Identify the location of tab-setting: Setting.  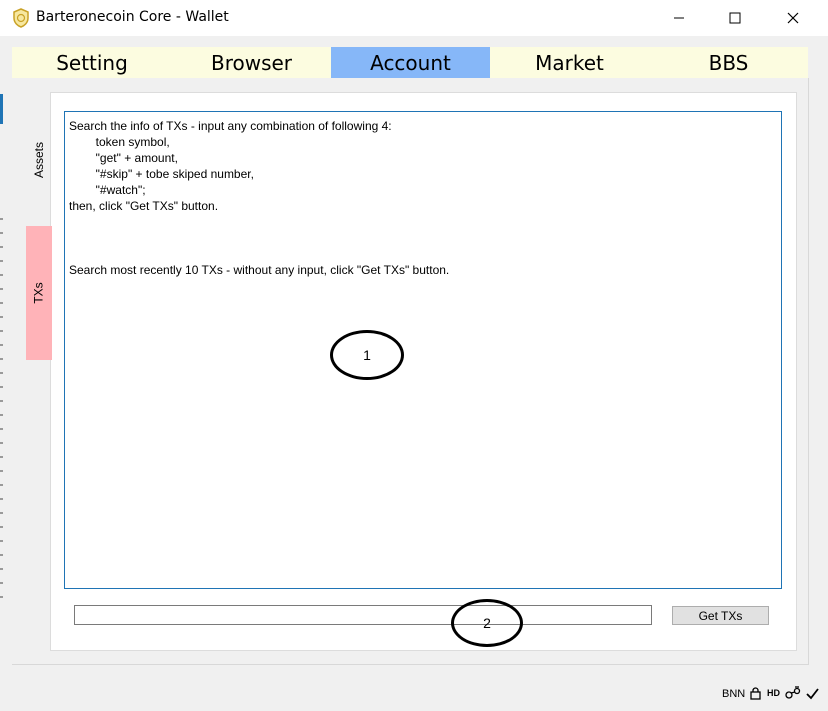
(92, 62).